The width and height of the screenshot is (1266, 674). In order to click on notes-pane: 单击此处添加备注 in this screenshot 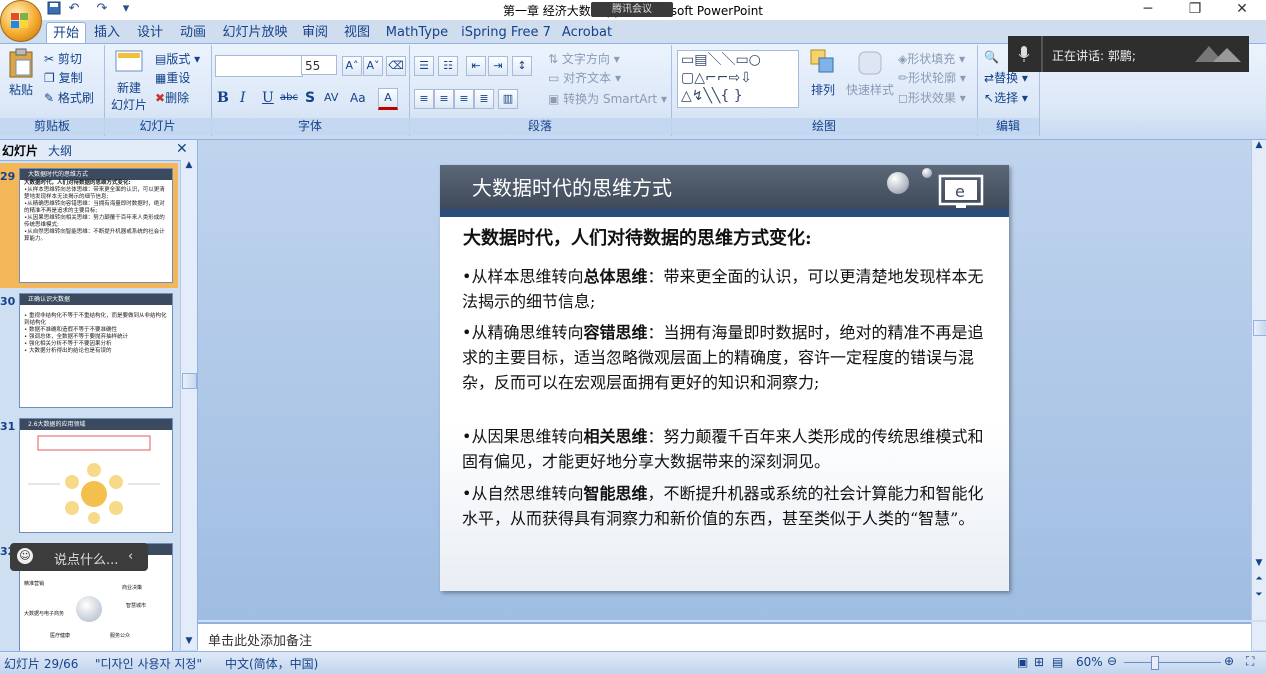, I will do `click(724, 637)`.